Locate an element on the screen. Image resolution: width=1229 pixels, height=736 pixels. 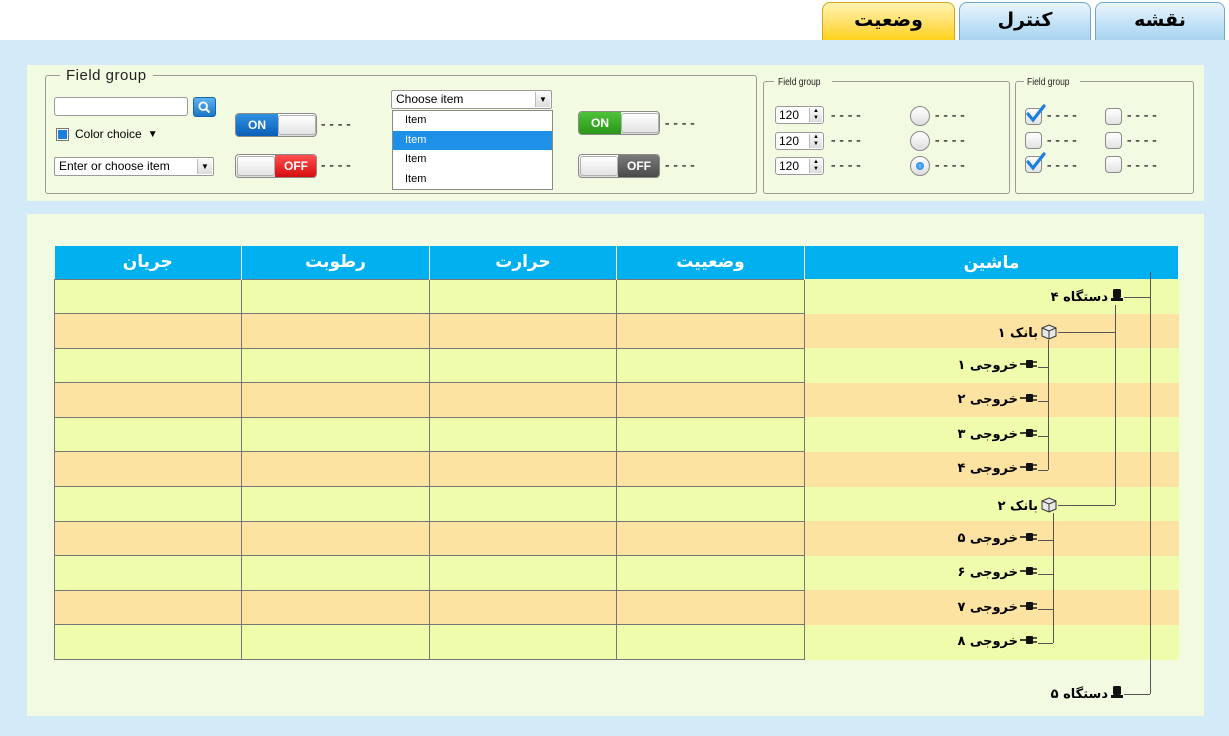
toggle-on-label: ON is located at coordinates (600, 123).